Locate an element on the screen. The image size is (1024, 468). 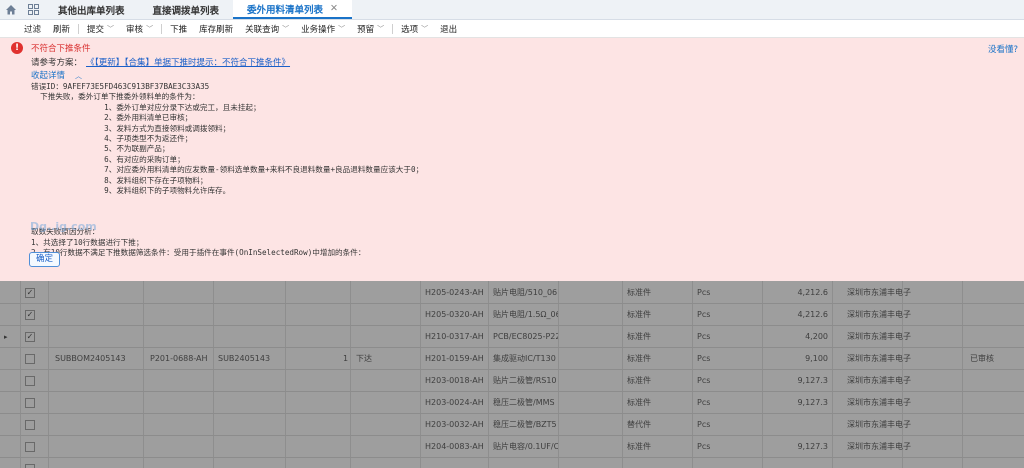
toolbar-button-label: 库存刷新 is located at coordinates (216, 29).